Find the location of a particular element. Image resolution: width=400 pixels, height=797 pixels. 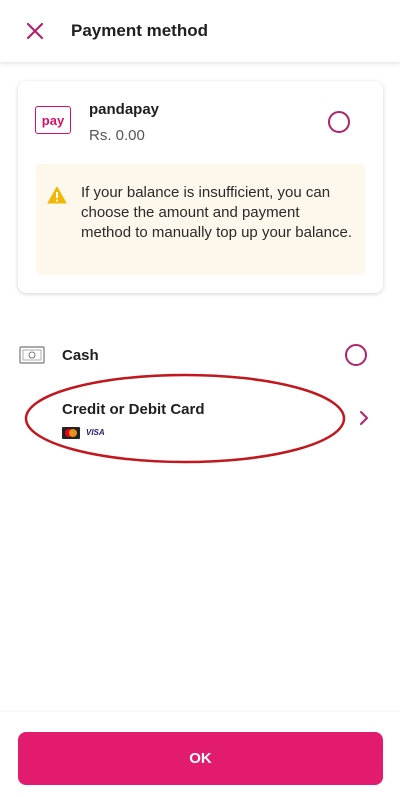

footer: OK is located at coordinates (200, 754).